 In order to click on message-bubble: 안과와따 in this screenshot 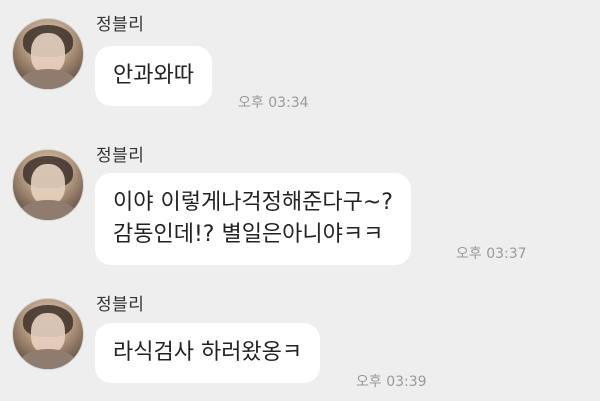, I will do `click(153, 76)`.